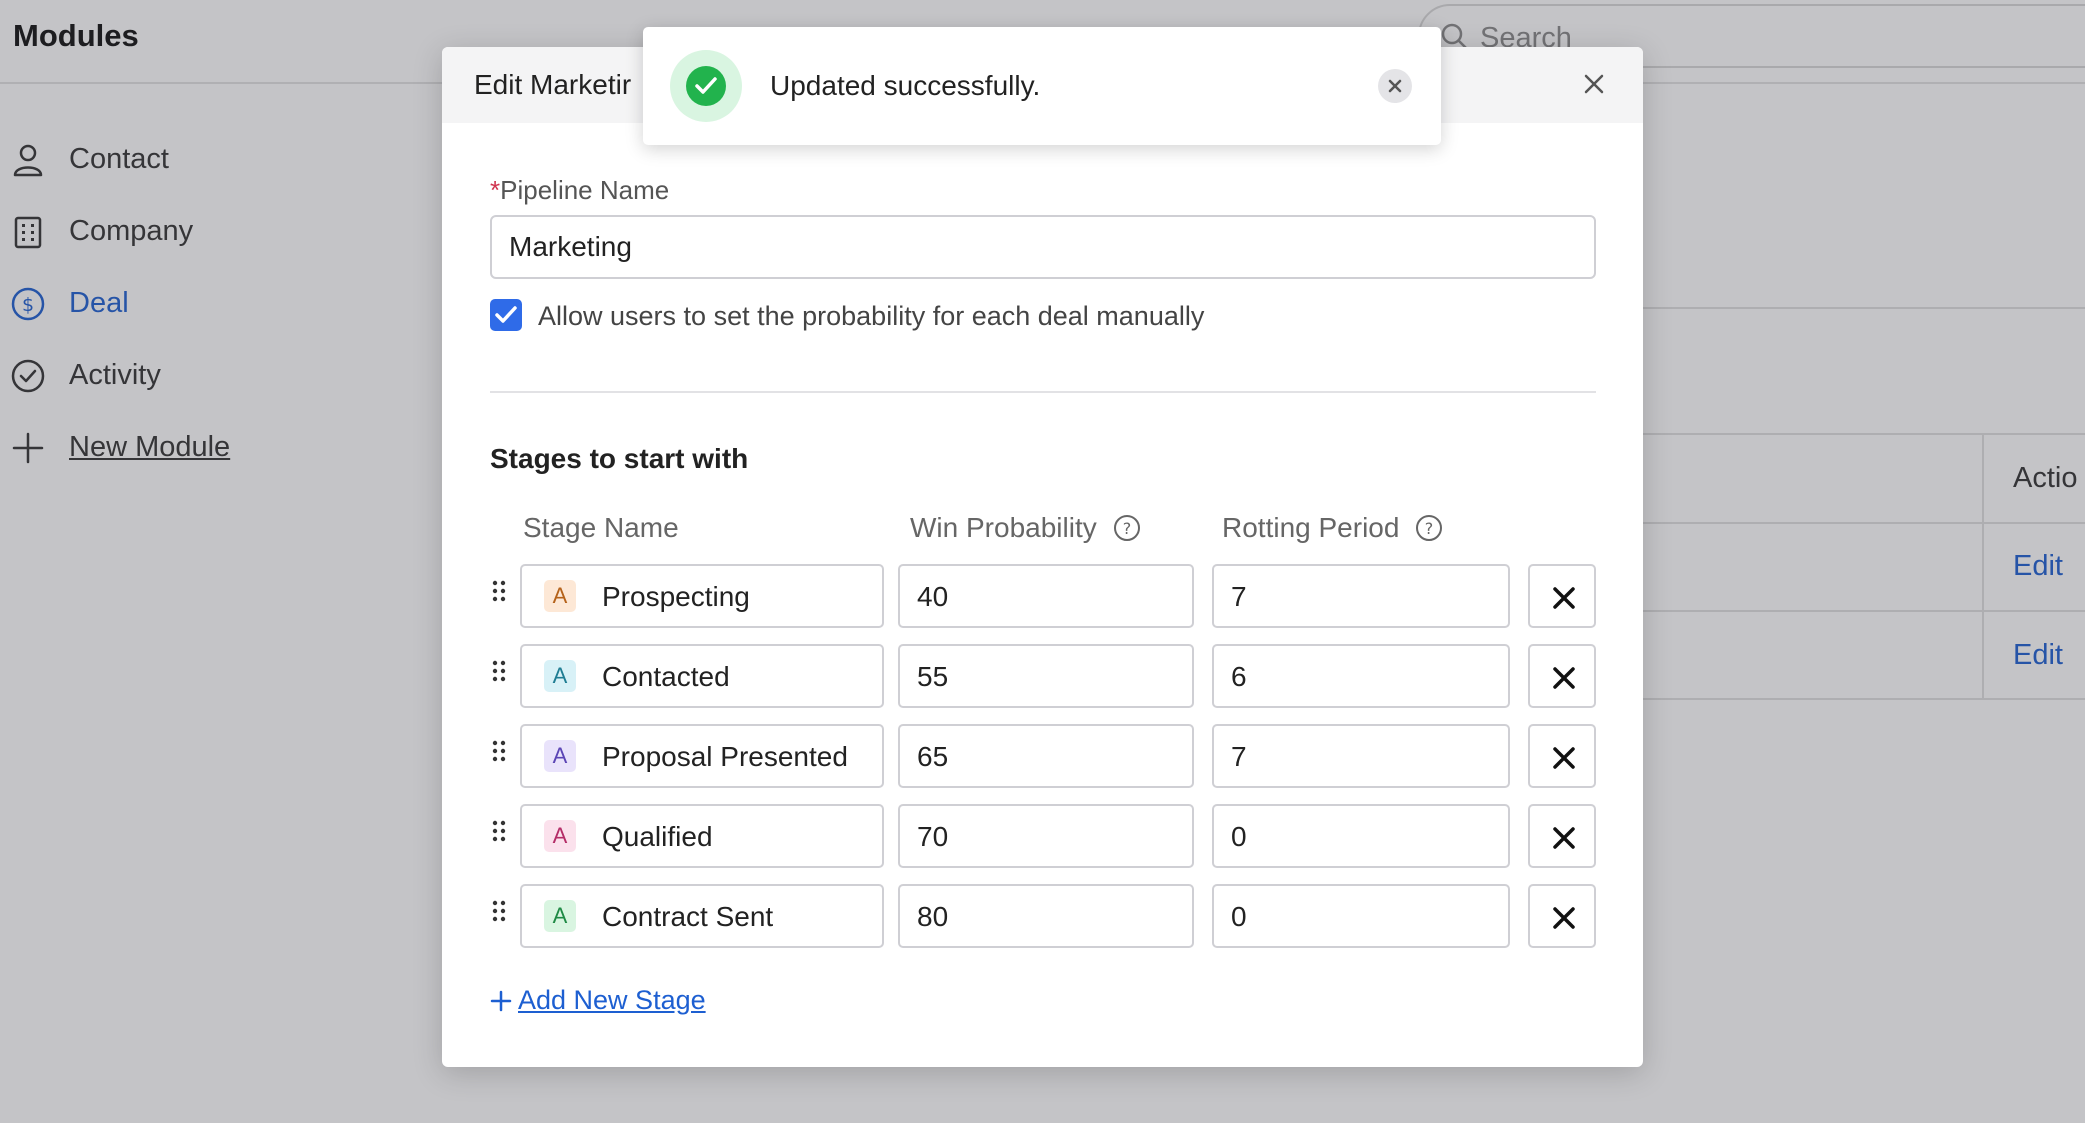 The height and width of the screenshot is (1123, 2085). I want to click on win-probability-value: 55, so click(933, 676).